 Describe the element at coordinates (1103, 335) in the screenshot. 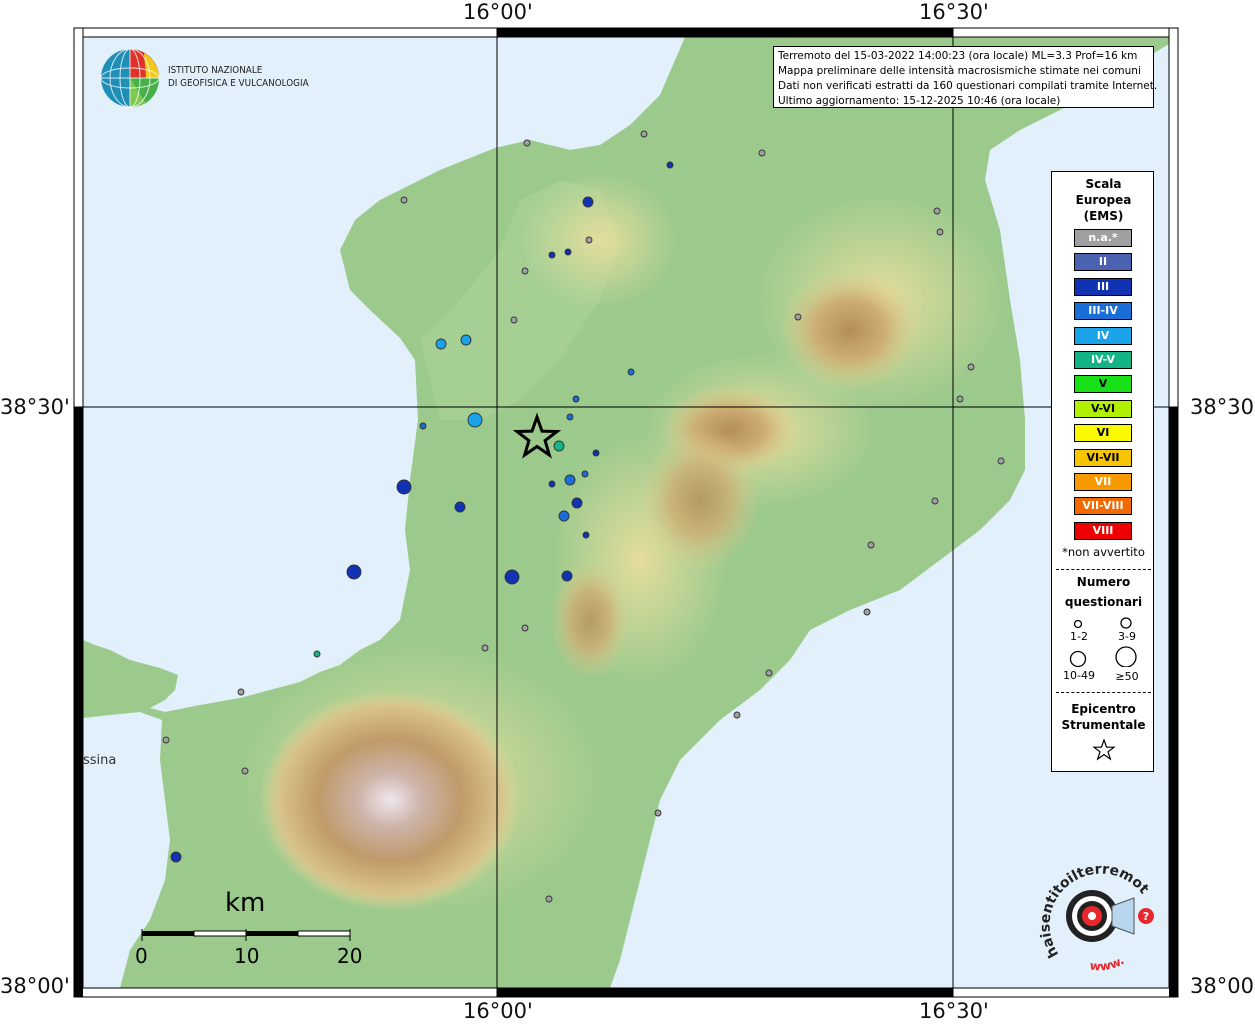

I see `legend-class-iv: IV` at that location.